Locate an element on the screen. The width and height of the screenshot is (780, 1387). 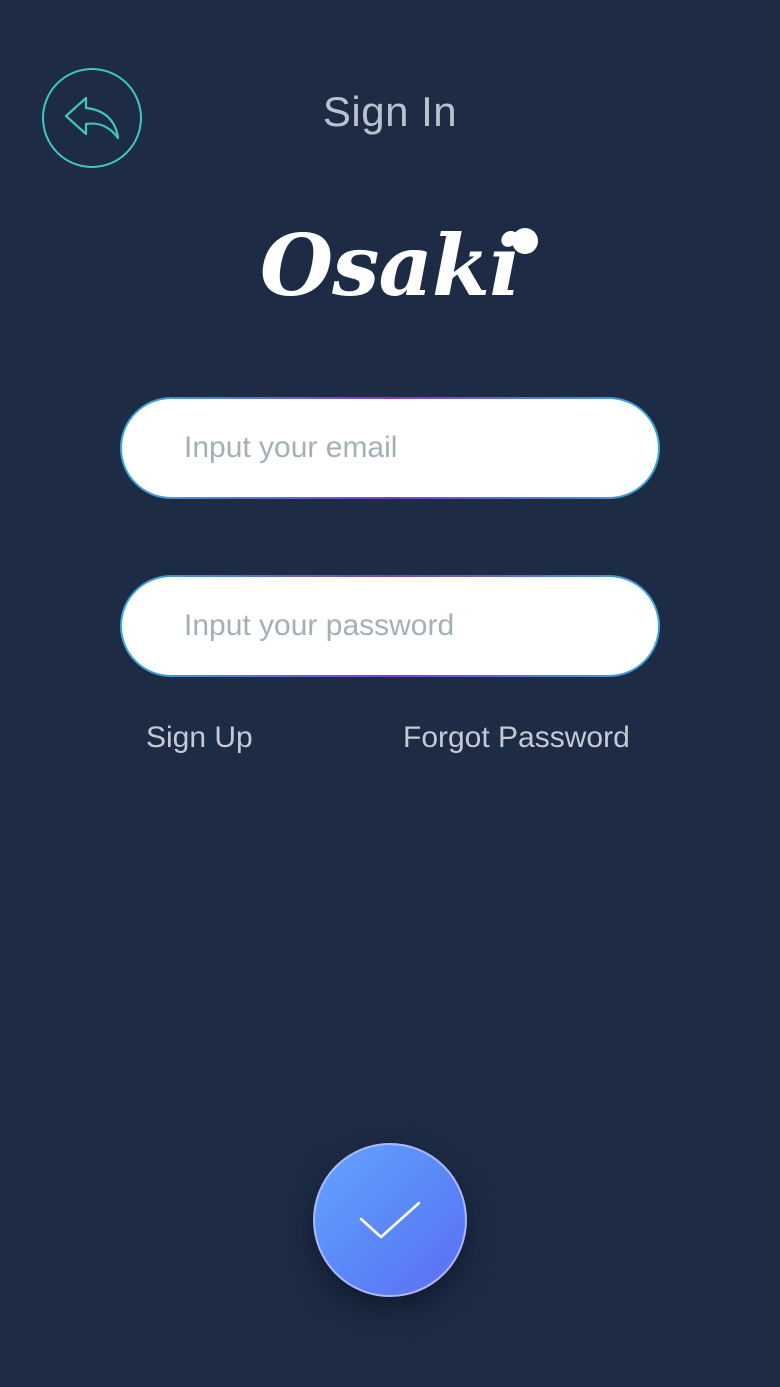
sign-up-link: Sign Up is located at coordinates (199, 738).